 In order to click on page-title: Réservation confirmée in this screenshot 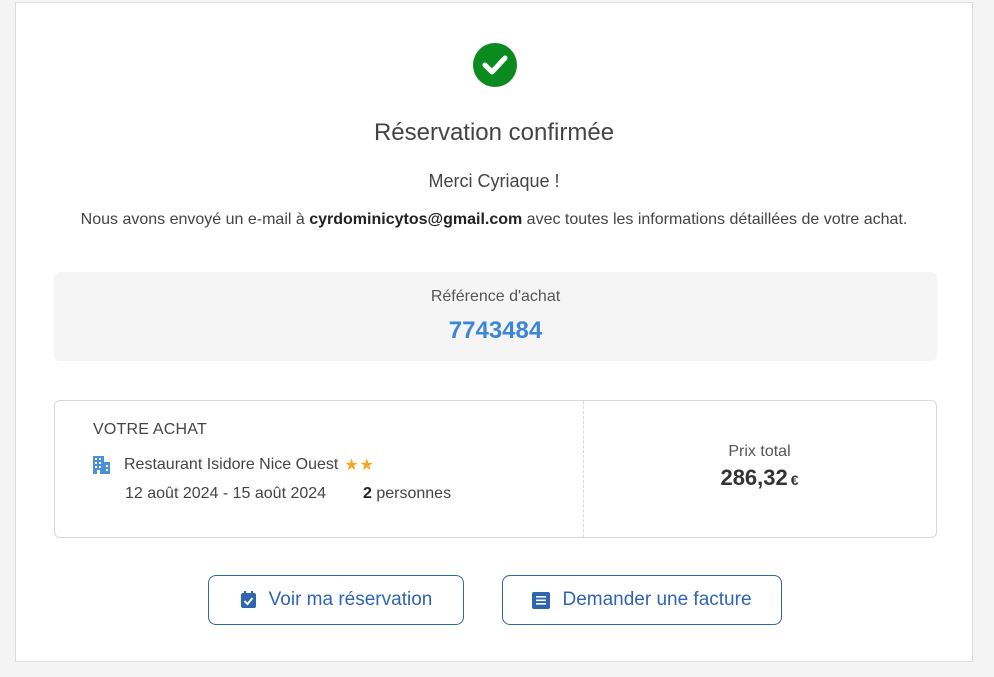, I will do `click(494, 132)`.